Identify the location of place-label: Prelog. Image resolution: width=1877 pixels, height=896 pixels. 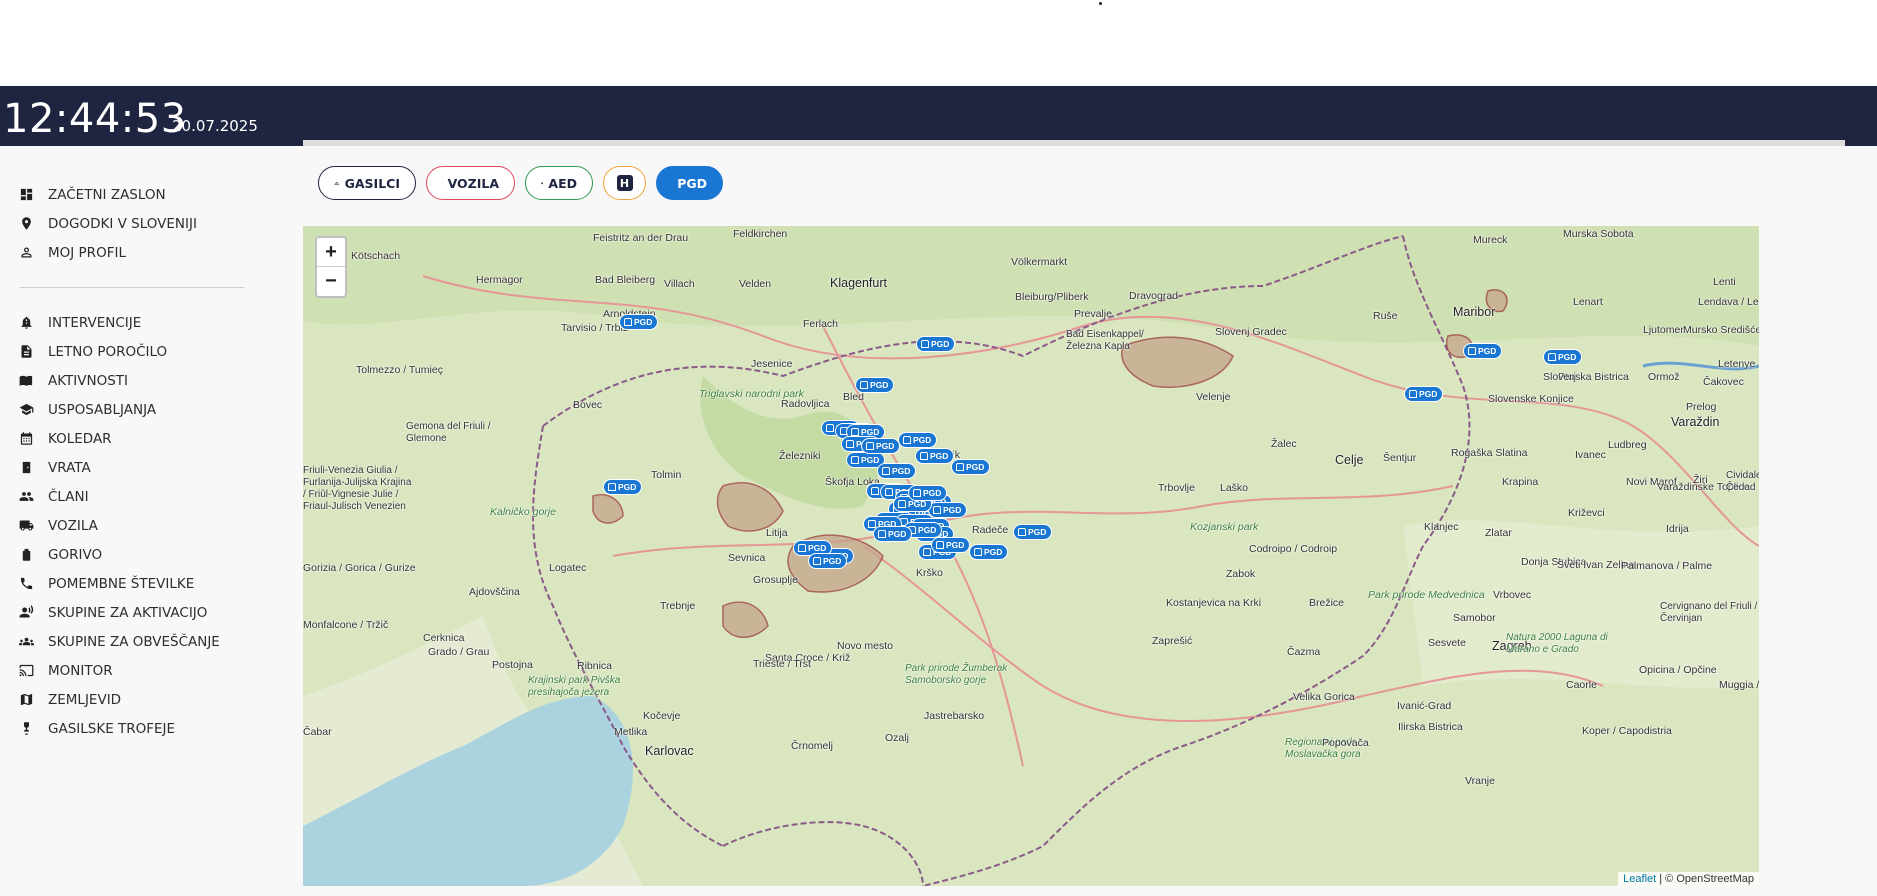
(1701, 407).